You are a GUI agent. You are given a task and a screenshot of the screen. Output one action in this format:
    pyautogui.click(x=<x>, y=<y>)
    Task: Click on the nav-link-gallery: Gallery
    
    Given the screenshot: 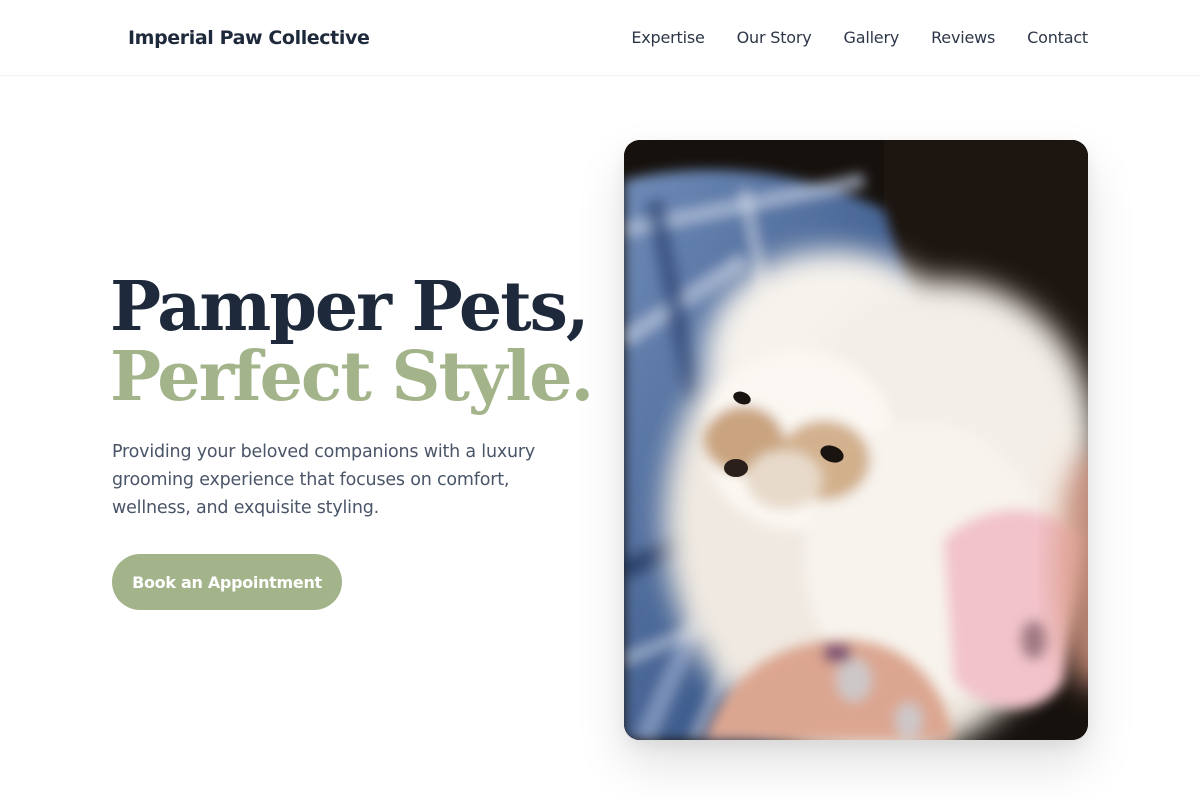 What is the action you would take?
    pyautogui.click(x=872, y=38)
    